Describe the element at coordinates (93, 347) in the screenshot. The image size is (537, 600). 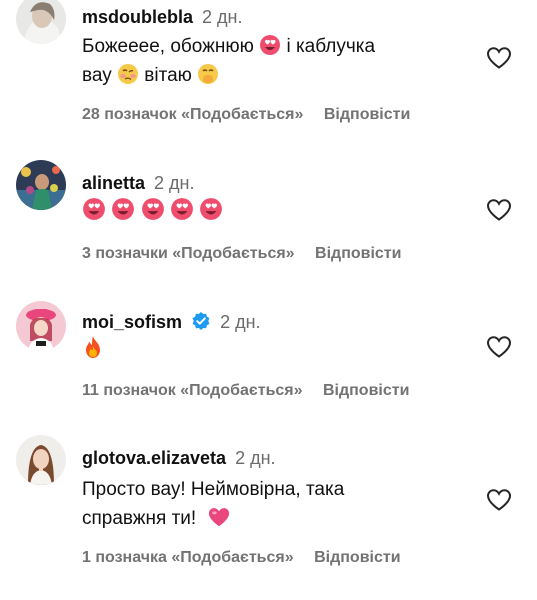
I see `fire-emoji` at that location.